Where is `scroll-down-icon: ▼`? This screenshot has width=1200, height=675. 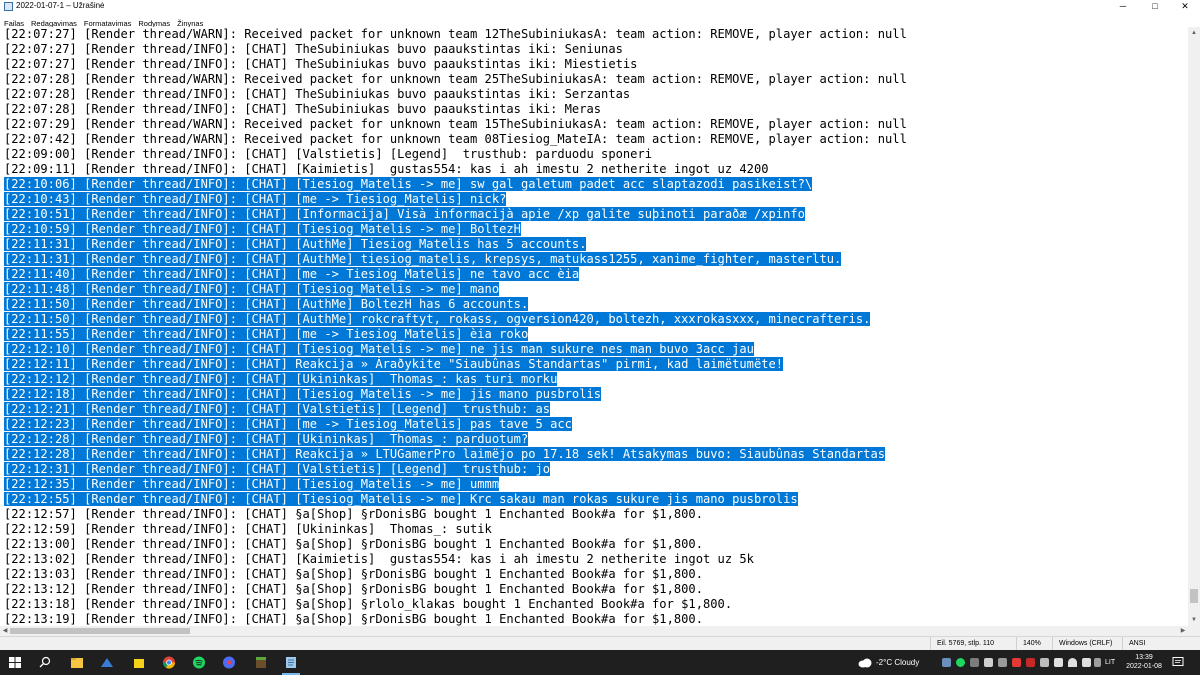
scroll-down-icon: ▼ is located at coordinates (1194, 620).